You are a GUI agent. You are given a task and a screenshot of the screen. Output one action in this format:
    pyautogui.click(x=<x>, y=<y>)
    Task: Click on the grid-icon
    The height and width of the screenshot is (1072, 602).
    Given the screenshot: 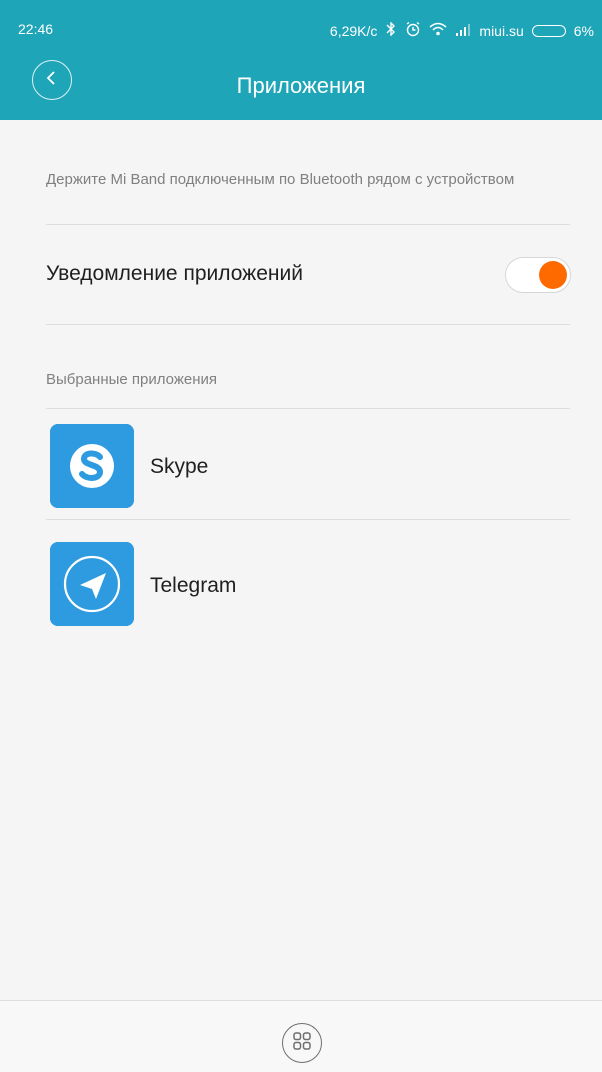 What is the action you would take?
    pyautogui.click(x=302, y=1043)
    